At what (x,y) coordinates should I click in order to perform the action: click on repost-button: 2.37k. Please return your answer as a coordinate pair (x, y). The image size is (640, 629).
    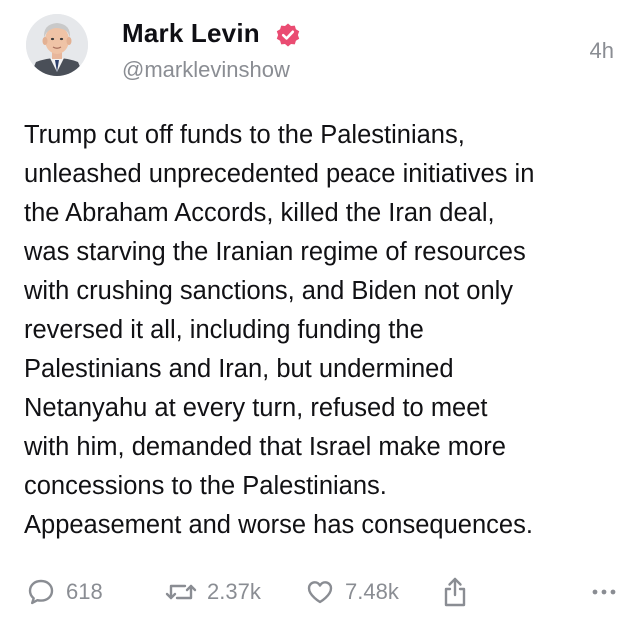
    Looking at the image, I should click on (213, 592).